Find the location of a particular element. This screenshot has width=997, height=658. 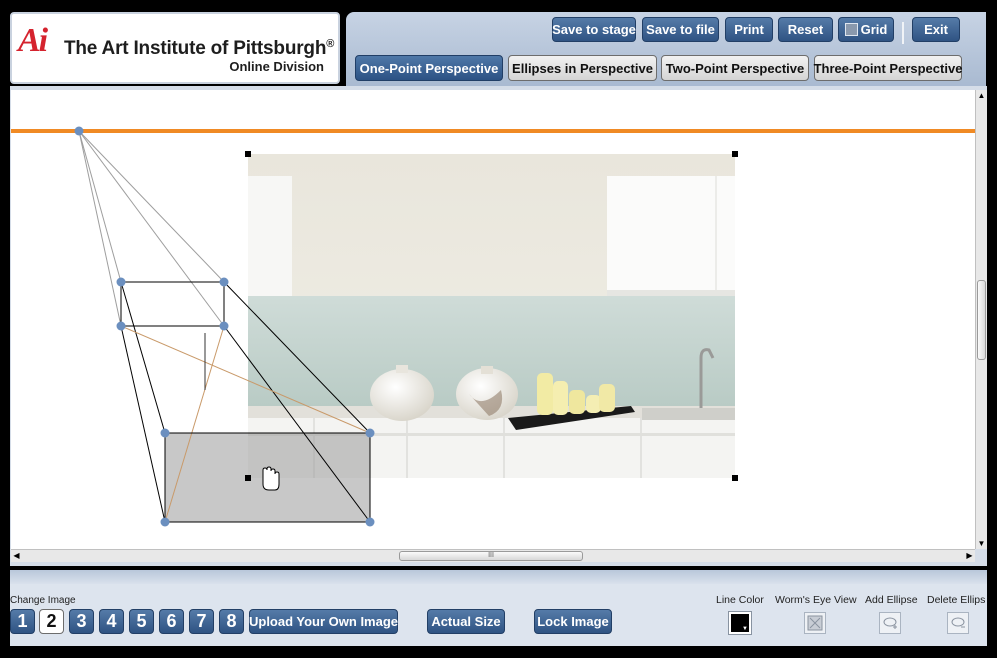

worms-eye-view-icon is located at coordinates (815, 623).